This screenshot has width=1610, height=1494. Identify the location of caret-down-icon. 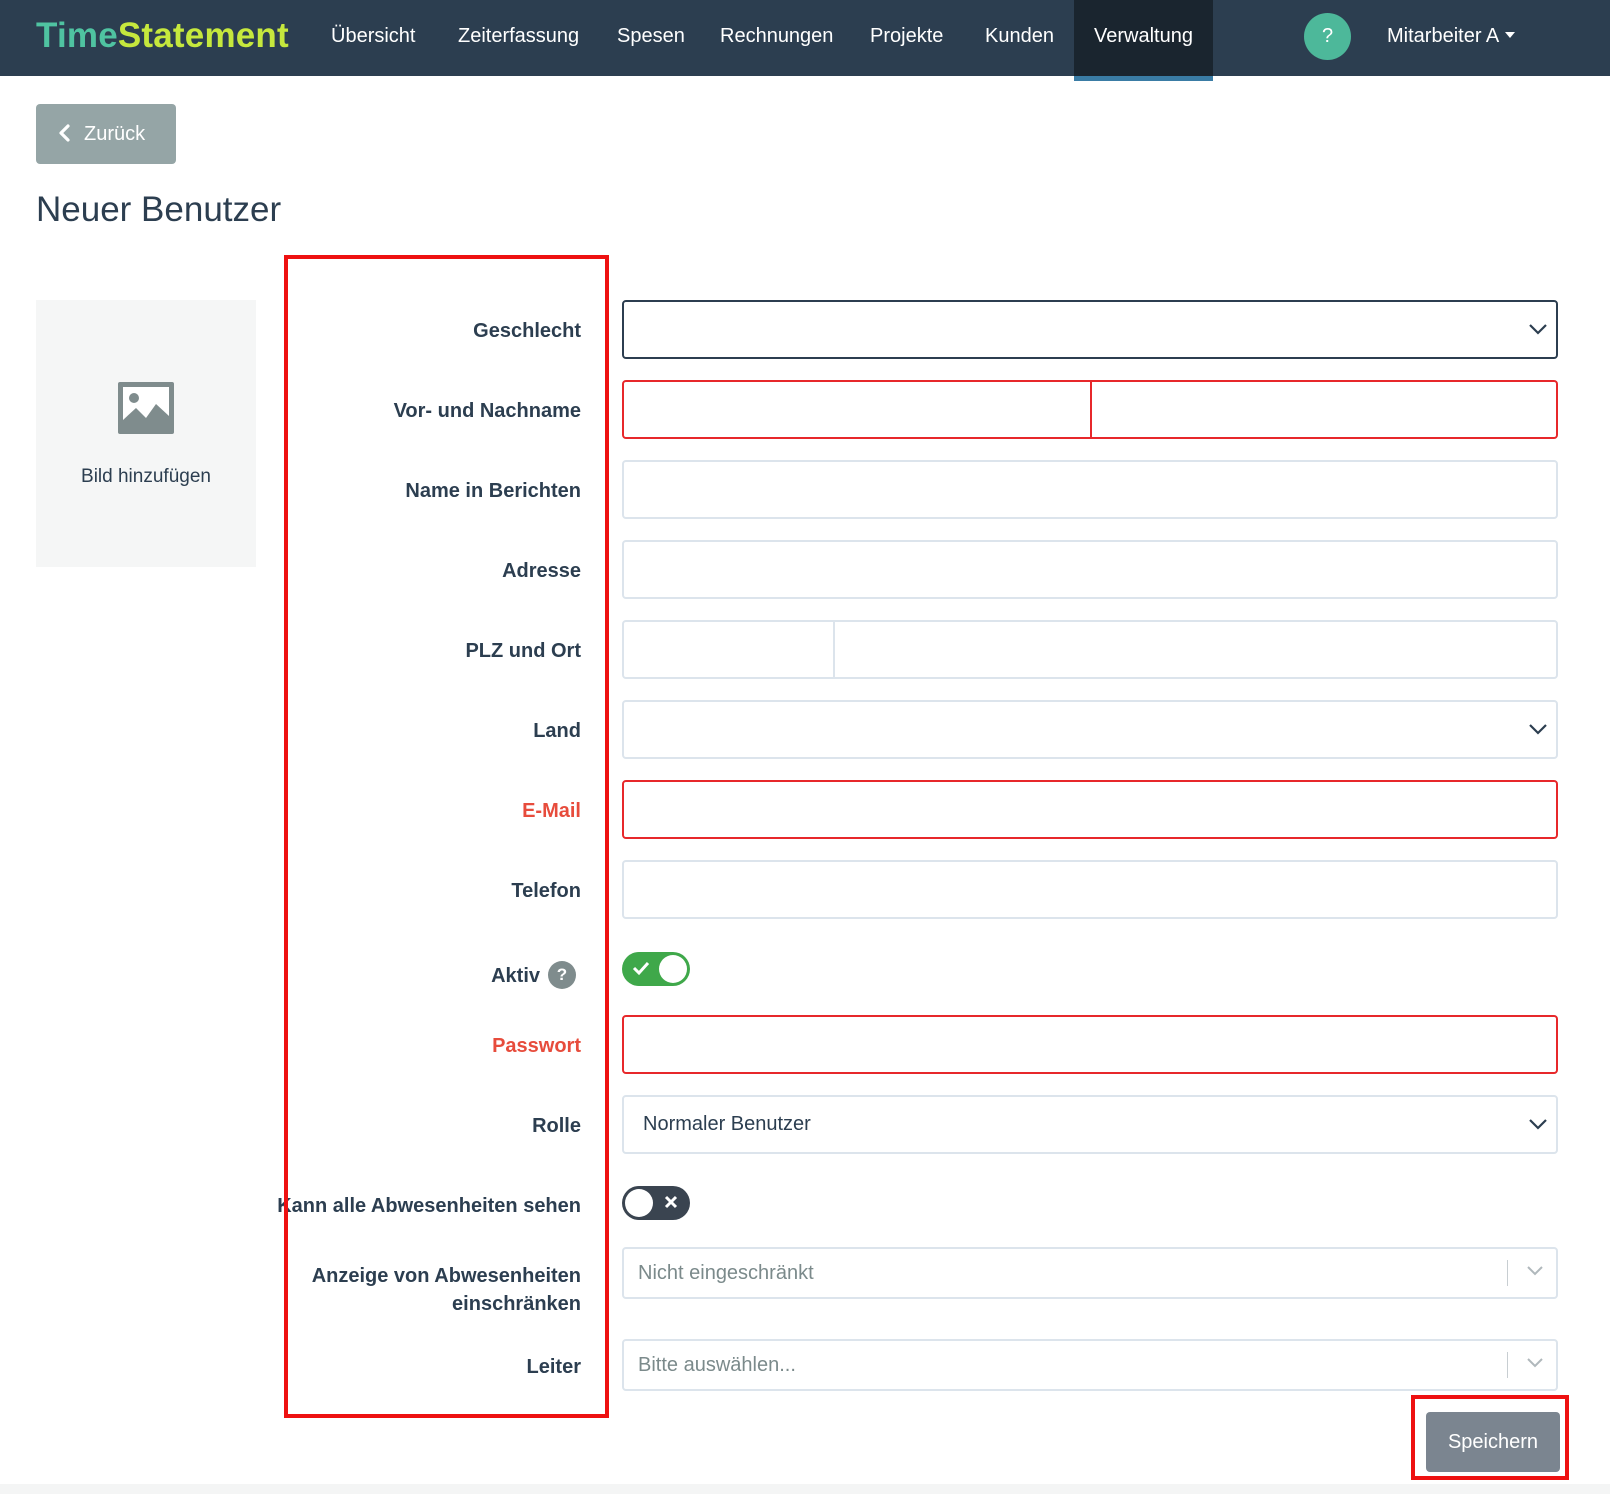
(1510, 35).